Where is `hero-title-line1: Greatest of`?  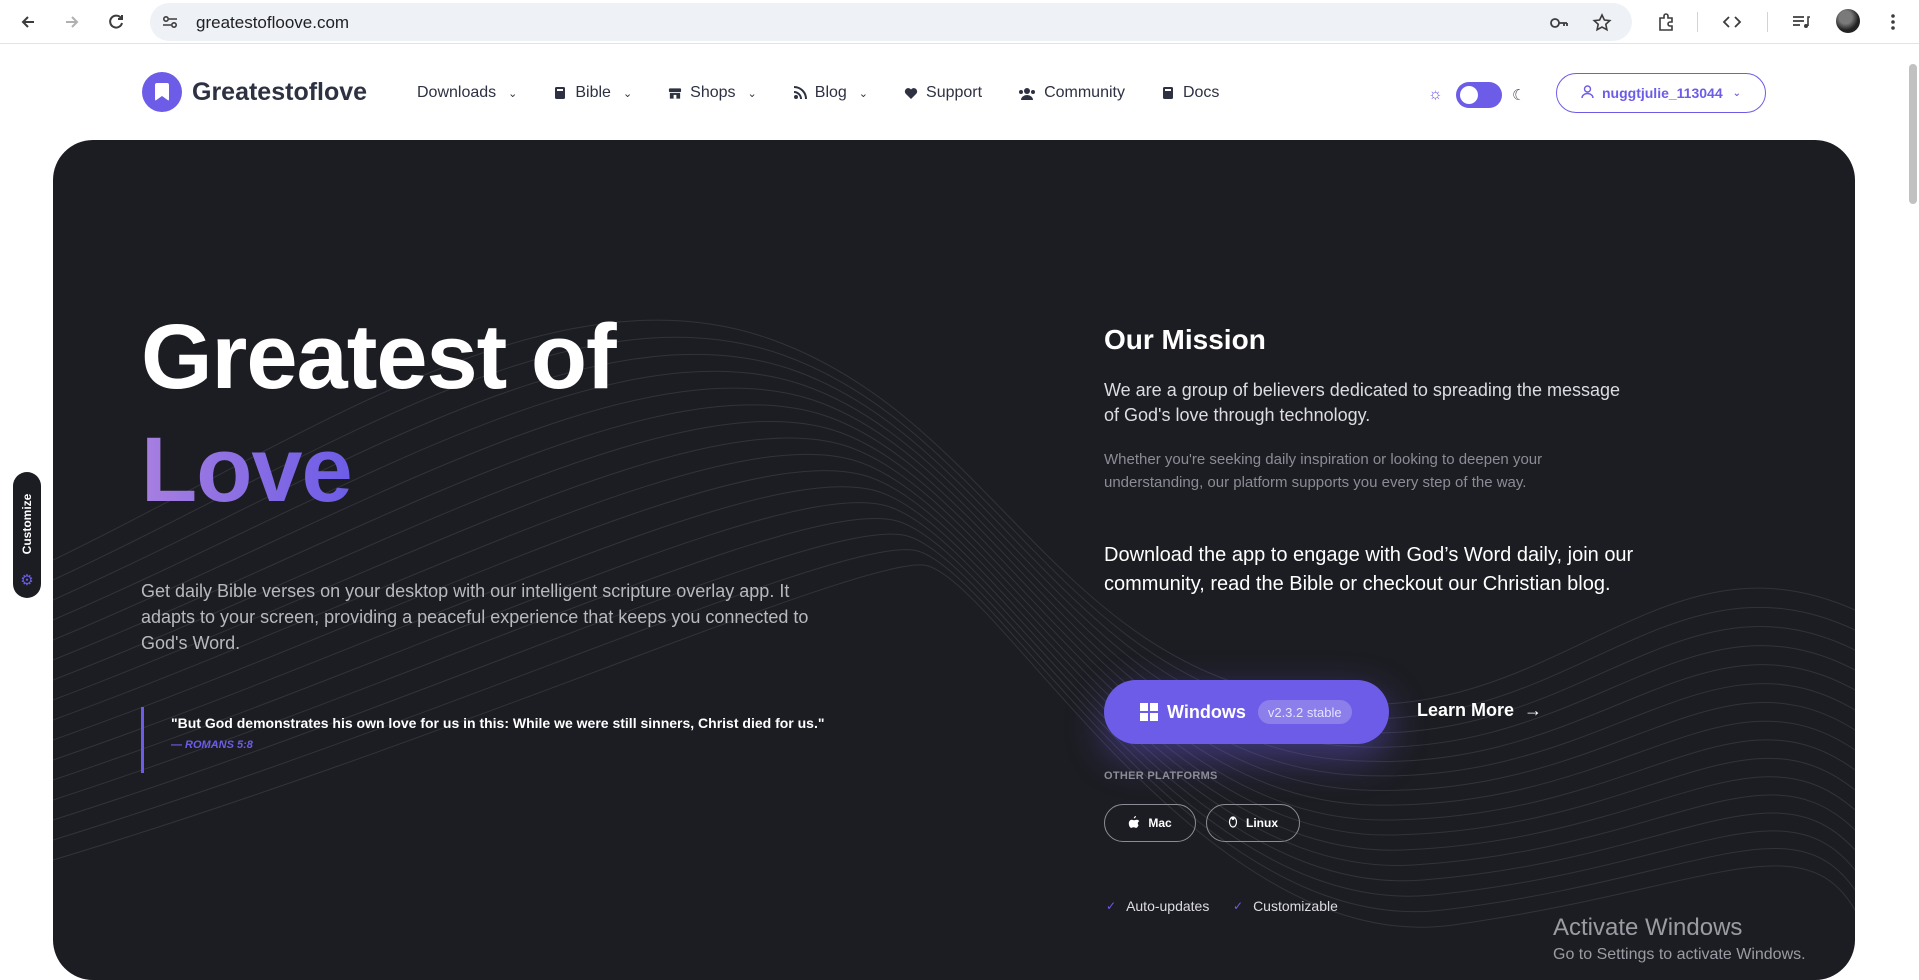
hero-title-line1: Greatest of is located at coordinates (379, 357).